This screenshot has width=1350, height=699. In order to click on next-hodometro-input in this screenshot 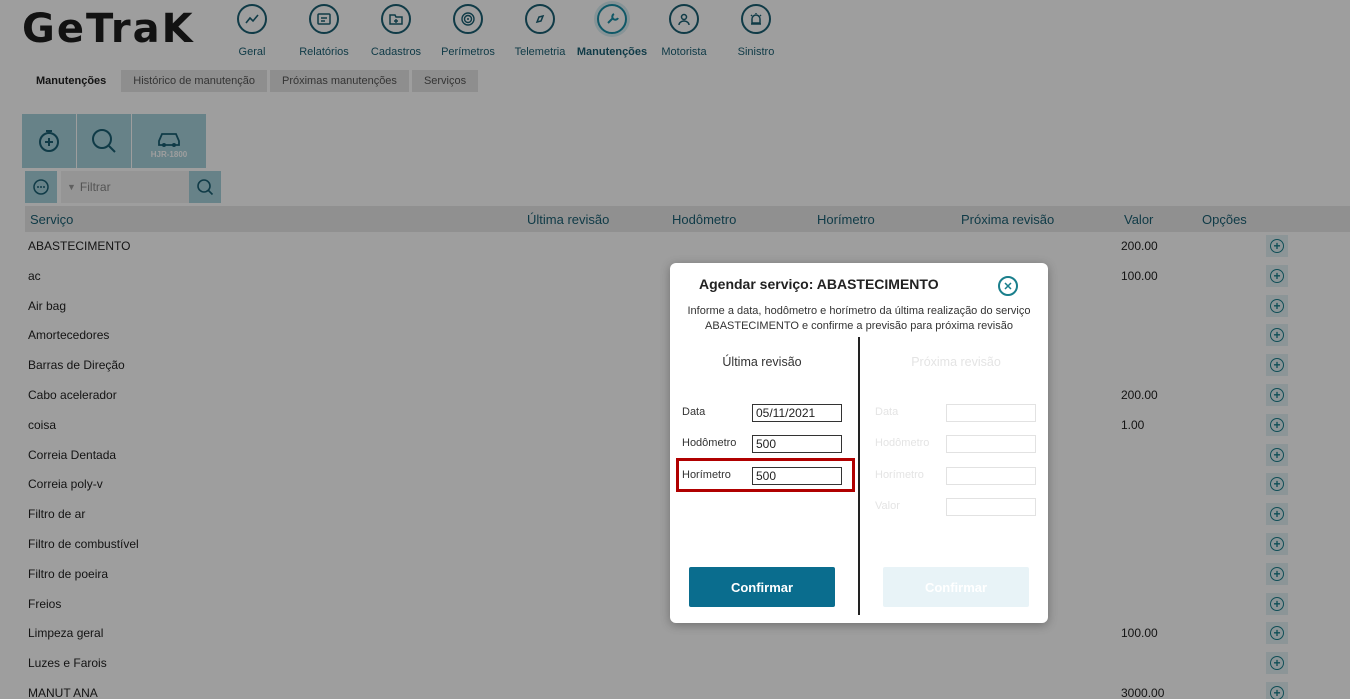, I will do `click(991, 444)`.